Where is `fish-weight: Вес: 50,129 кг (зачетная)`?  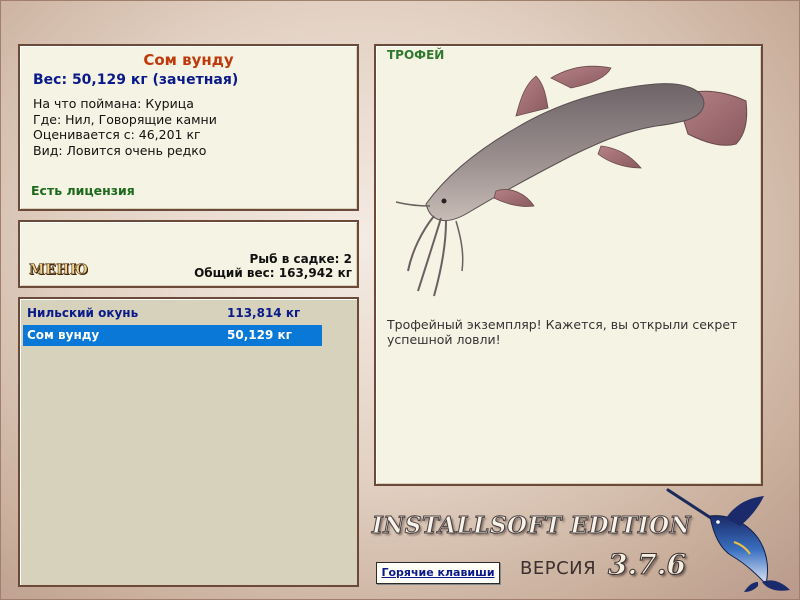 fish-weight: Вес: 50,129 кг (зачетная) is located at coordinates (136, 80).